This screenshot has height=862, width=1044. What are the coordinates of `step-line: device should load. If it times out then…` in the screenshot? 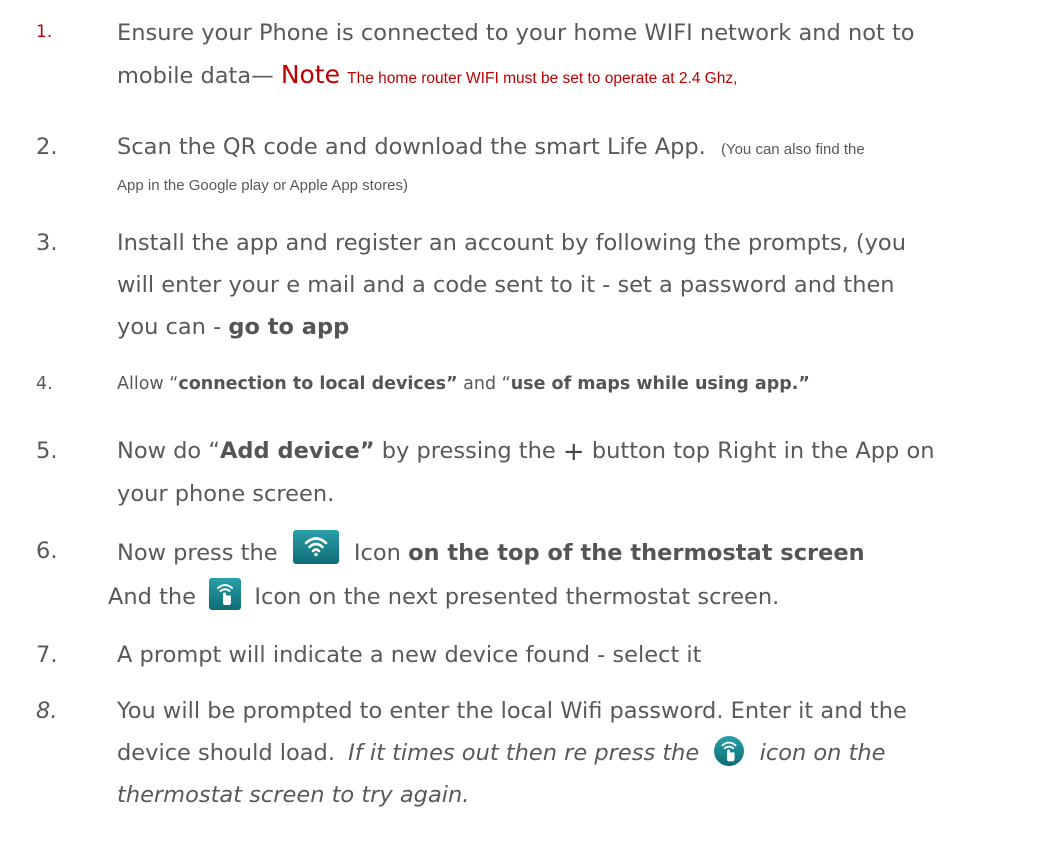 It's located at (573, 753).